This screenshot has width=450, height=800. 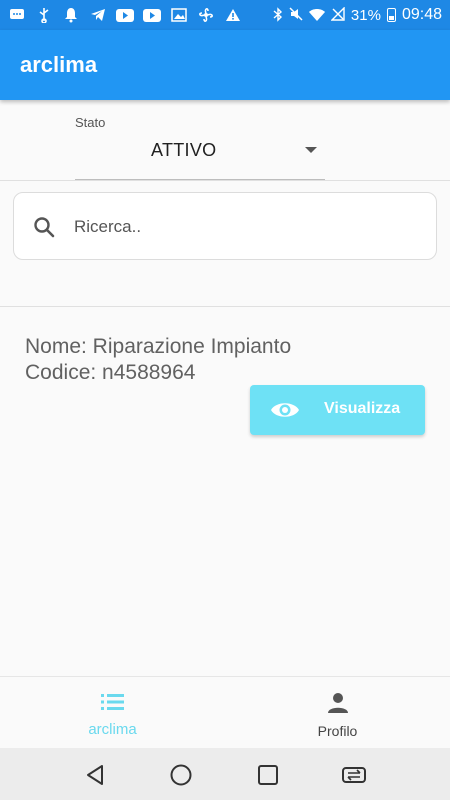 I want to click on system-navigation-bar, so click(x=225, y=774).